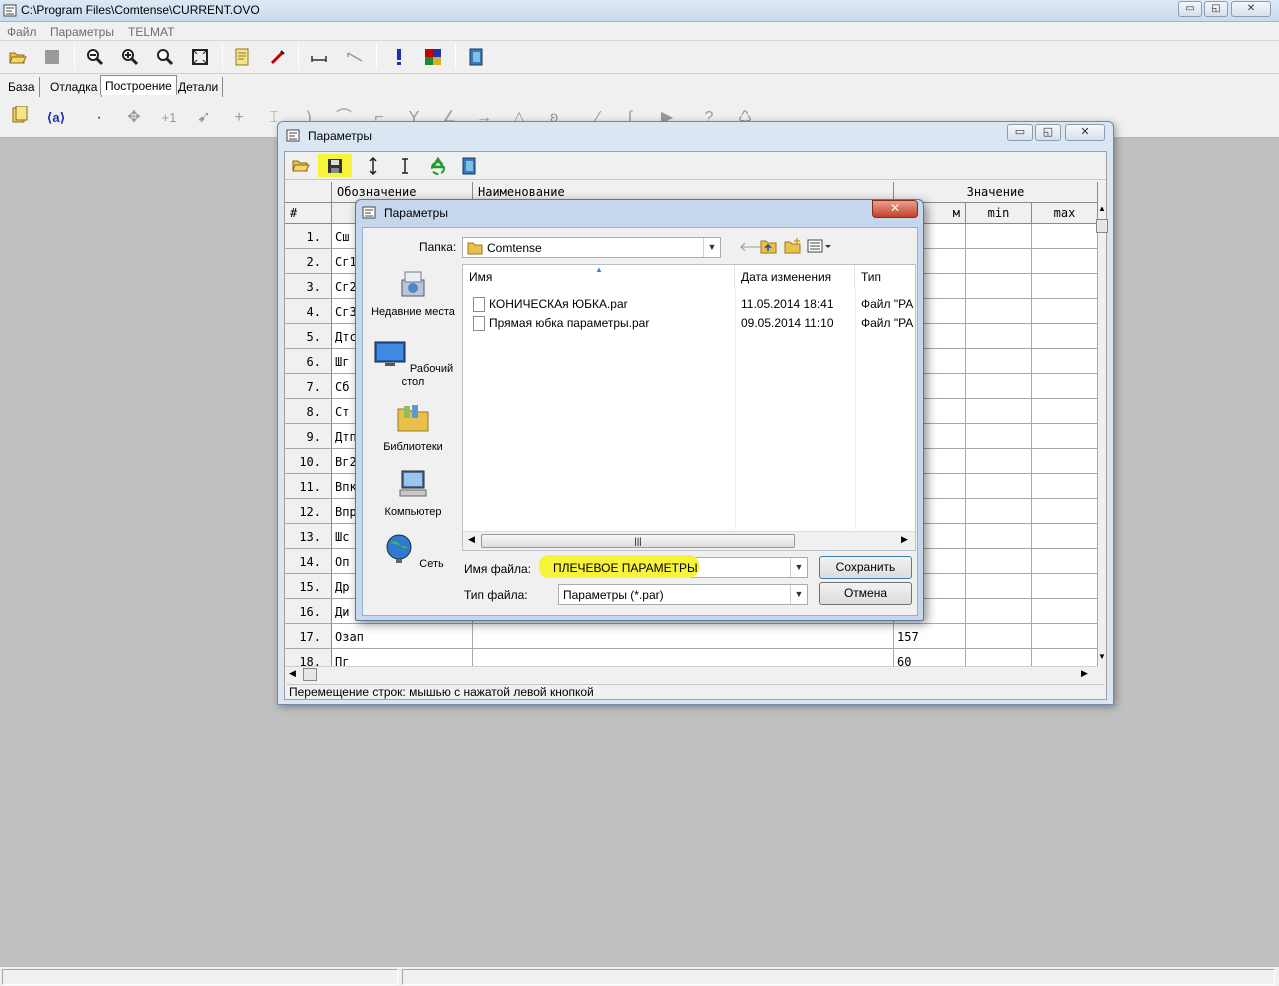 The image size is (1279, 986). What do you see at coordinates (99, 118) in the screenshot?
I see `point-icon: ·` at bounding box center [99, 118].